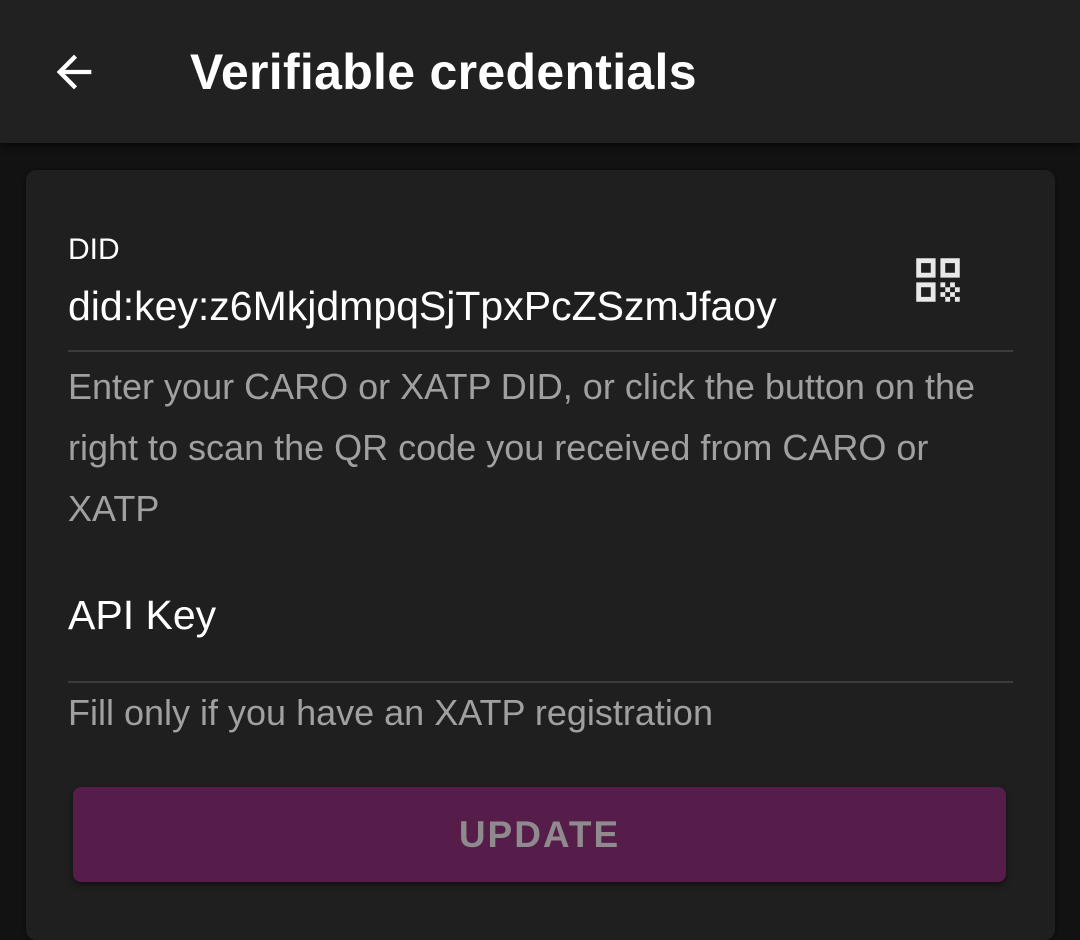 Image resolution: width=1080 pixels, height=940 pixels. Describe the element at coordinates (540, 682) in the screenshot. I see `api-key-underline` at that location.